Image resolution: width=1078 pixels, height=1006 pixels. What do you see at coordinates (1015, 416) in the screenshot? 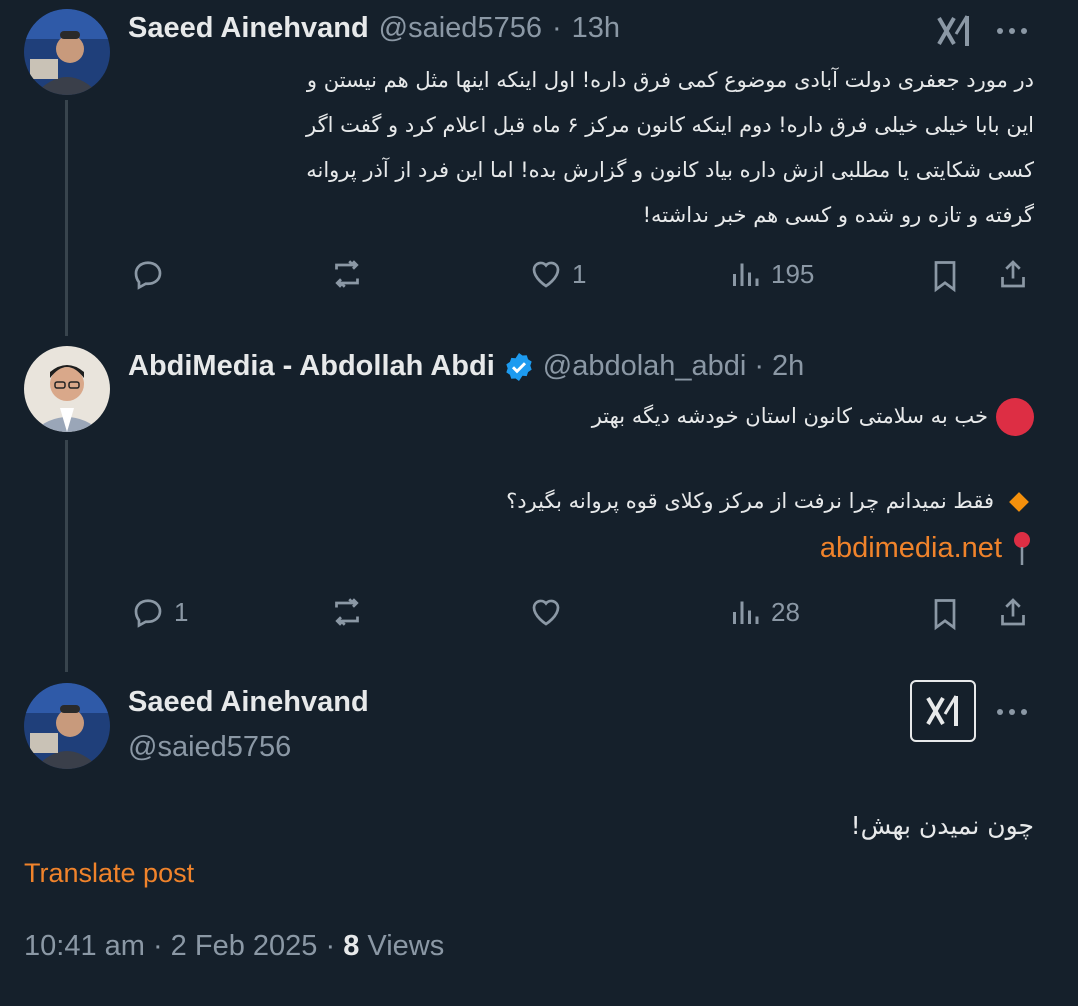
I see `red-circle-icon` at bounding box center [1015, 416].